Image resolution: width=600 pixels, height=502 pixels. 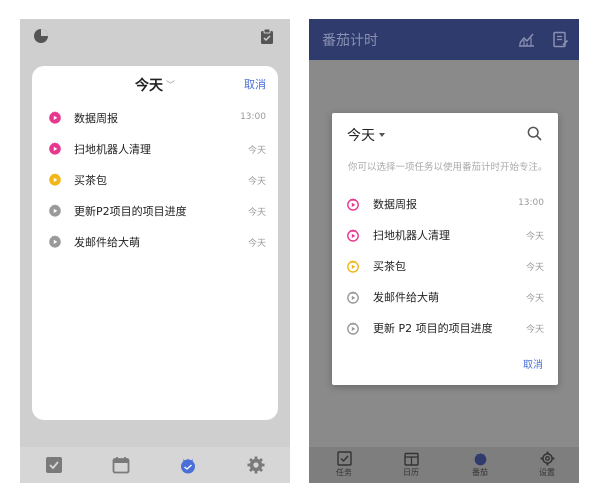 I want to click on tab-label: 设置, so click(x=547, y=472).